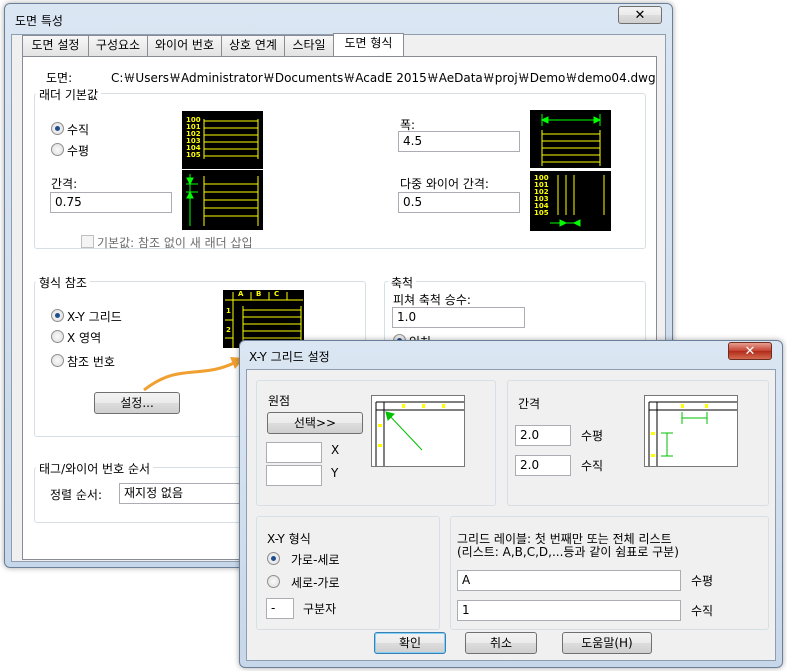 The width and height of the screenshot is (787, 671). What do you see at coordinates (543, 465) in the screenshot?
I see `spacing-vertical-field: 2.0` at bounding box center [543, 465].